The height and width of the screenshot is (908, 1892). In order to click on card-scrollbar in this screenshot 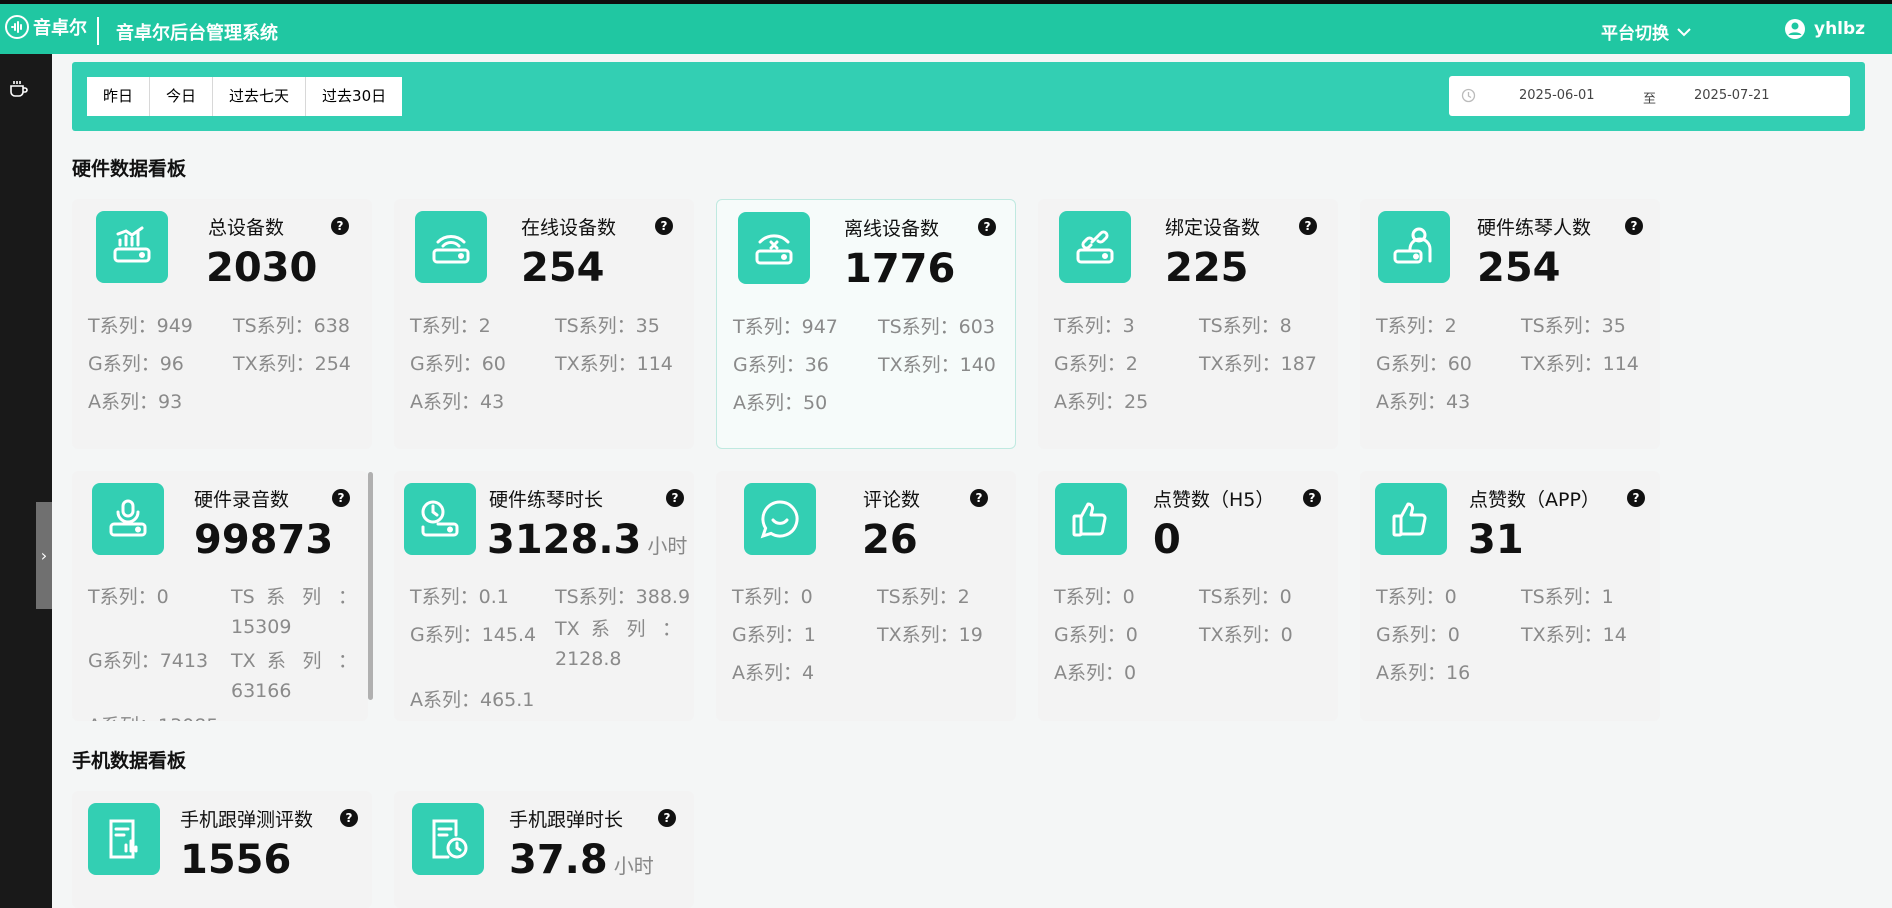, I will do `click(370, 586)`.